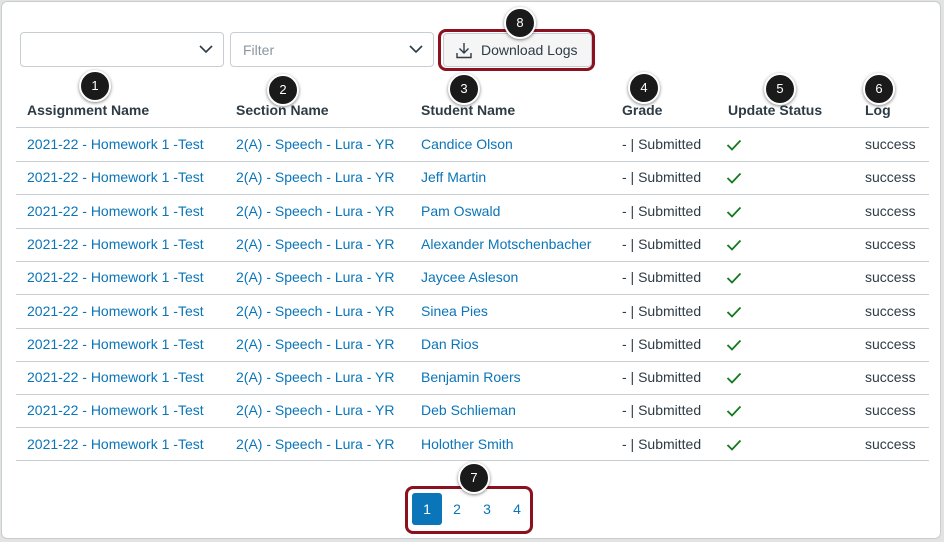  What do you see at coordinates (95, 86) in the screenshot?
I see `callout-badge-1: 1` at bounding box center [95, 86].